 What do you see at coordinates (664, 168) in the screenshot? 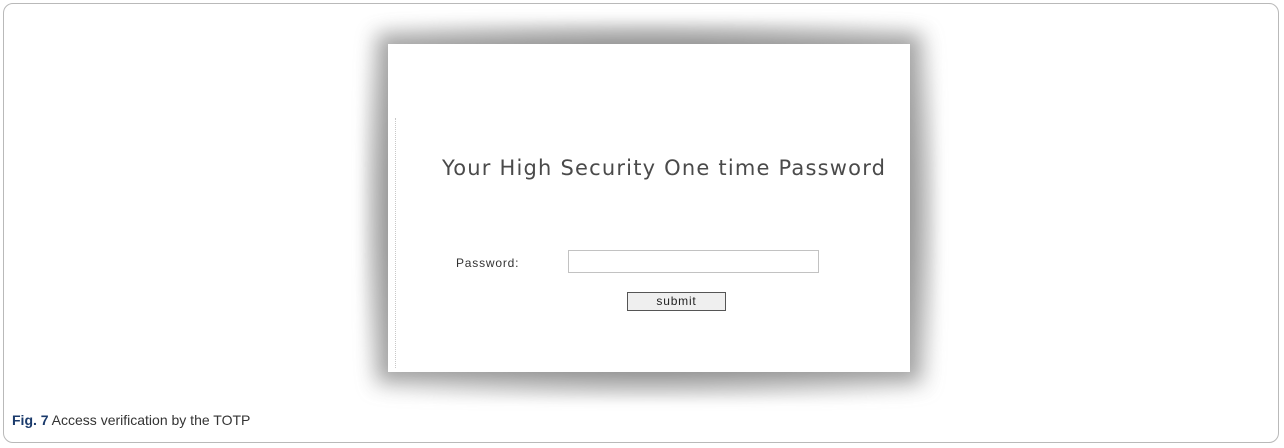
I see `otp-title: Your High Security One time Password` at bounding box center [664, 168].